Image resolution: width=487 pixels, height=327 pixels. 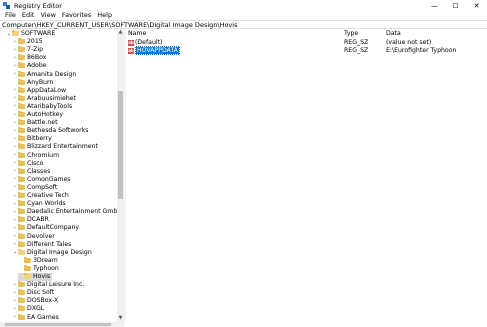 What do you see at coordinates (27, 50) in the screenshot?
I see `tree-item: › 7-Zip` at bounding box center [27, 50].